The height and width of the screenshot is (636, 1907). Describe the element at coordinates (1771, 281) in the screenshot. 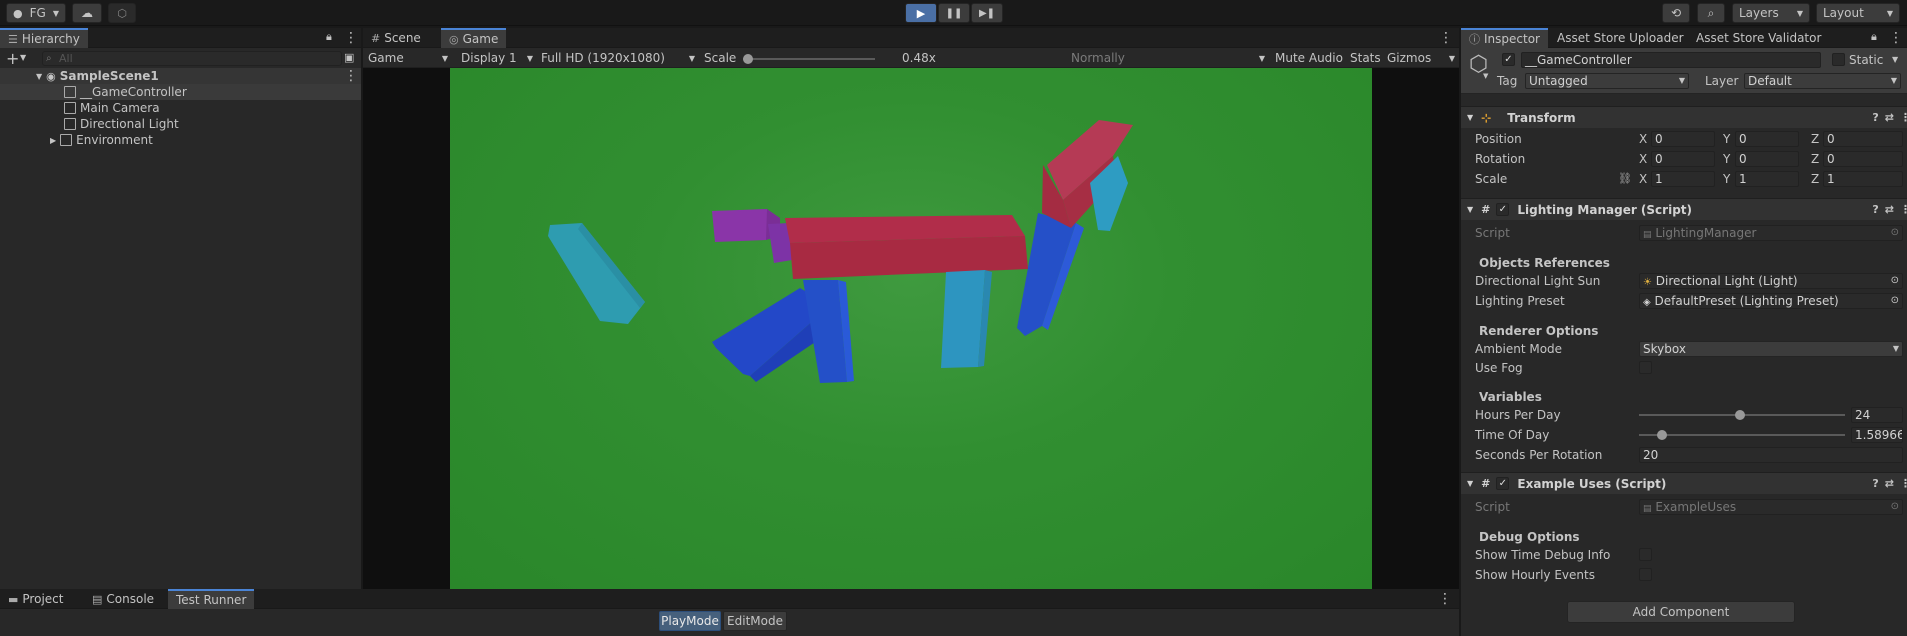

I see `sun-field: ☀ Directional Light (Light) ⊙` at that location.